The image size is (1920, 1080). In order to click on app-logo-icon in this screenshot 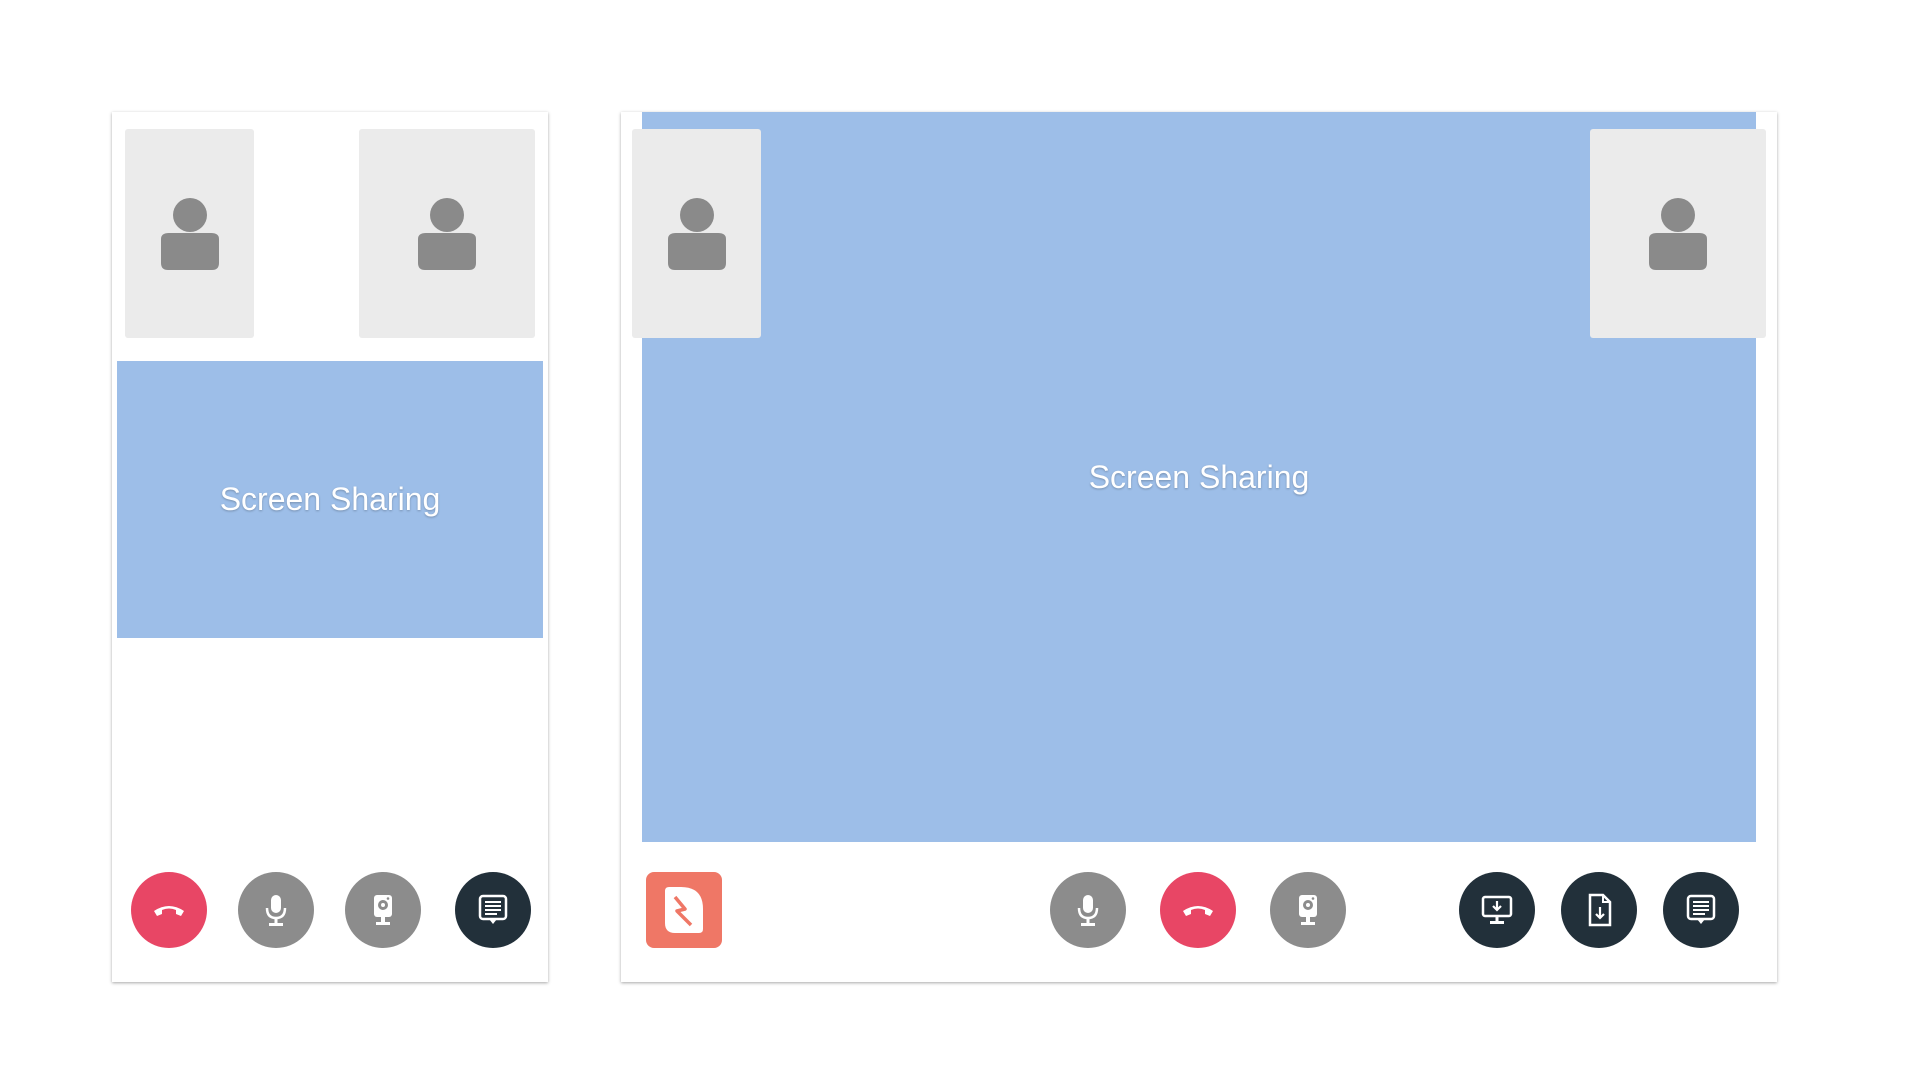, I will do `click(684, 910)`.